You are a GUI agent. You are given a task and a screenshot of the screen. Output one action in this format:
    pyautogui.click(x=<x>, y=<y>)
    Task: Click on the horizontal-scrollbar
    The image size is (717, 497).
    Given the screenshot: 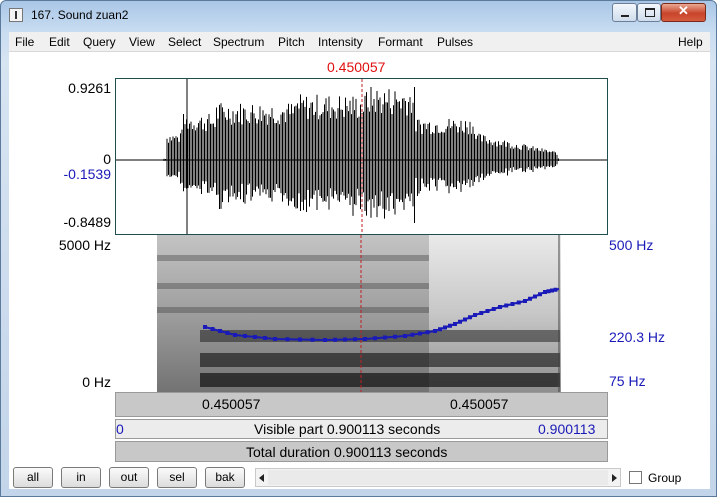 What is the action you would take?
    pyautogui.click(x=438, y=477)
    